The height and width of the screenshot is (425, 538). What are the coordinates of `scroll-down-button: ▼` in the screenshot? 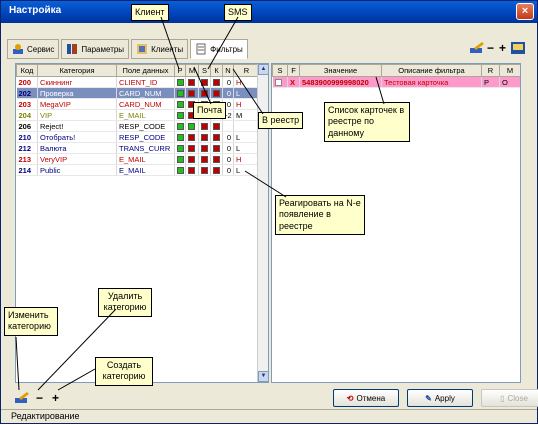 It's located at (263, 376).